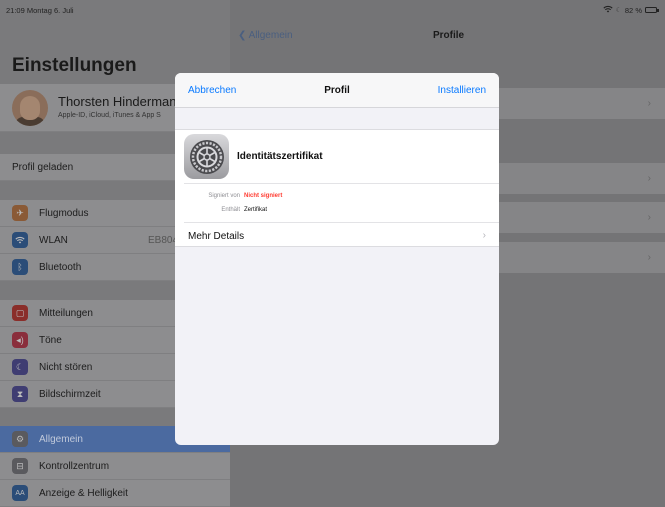 The height and width of the screenshot is (507, 665). Describe the element at coordinates (163, 240) in the screenshot. I see `wifi-network-name: EB804` at that location.